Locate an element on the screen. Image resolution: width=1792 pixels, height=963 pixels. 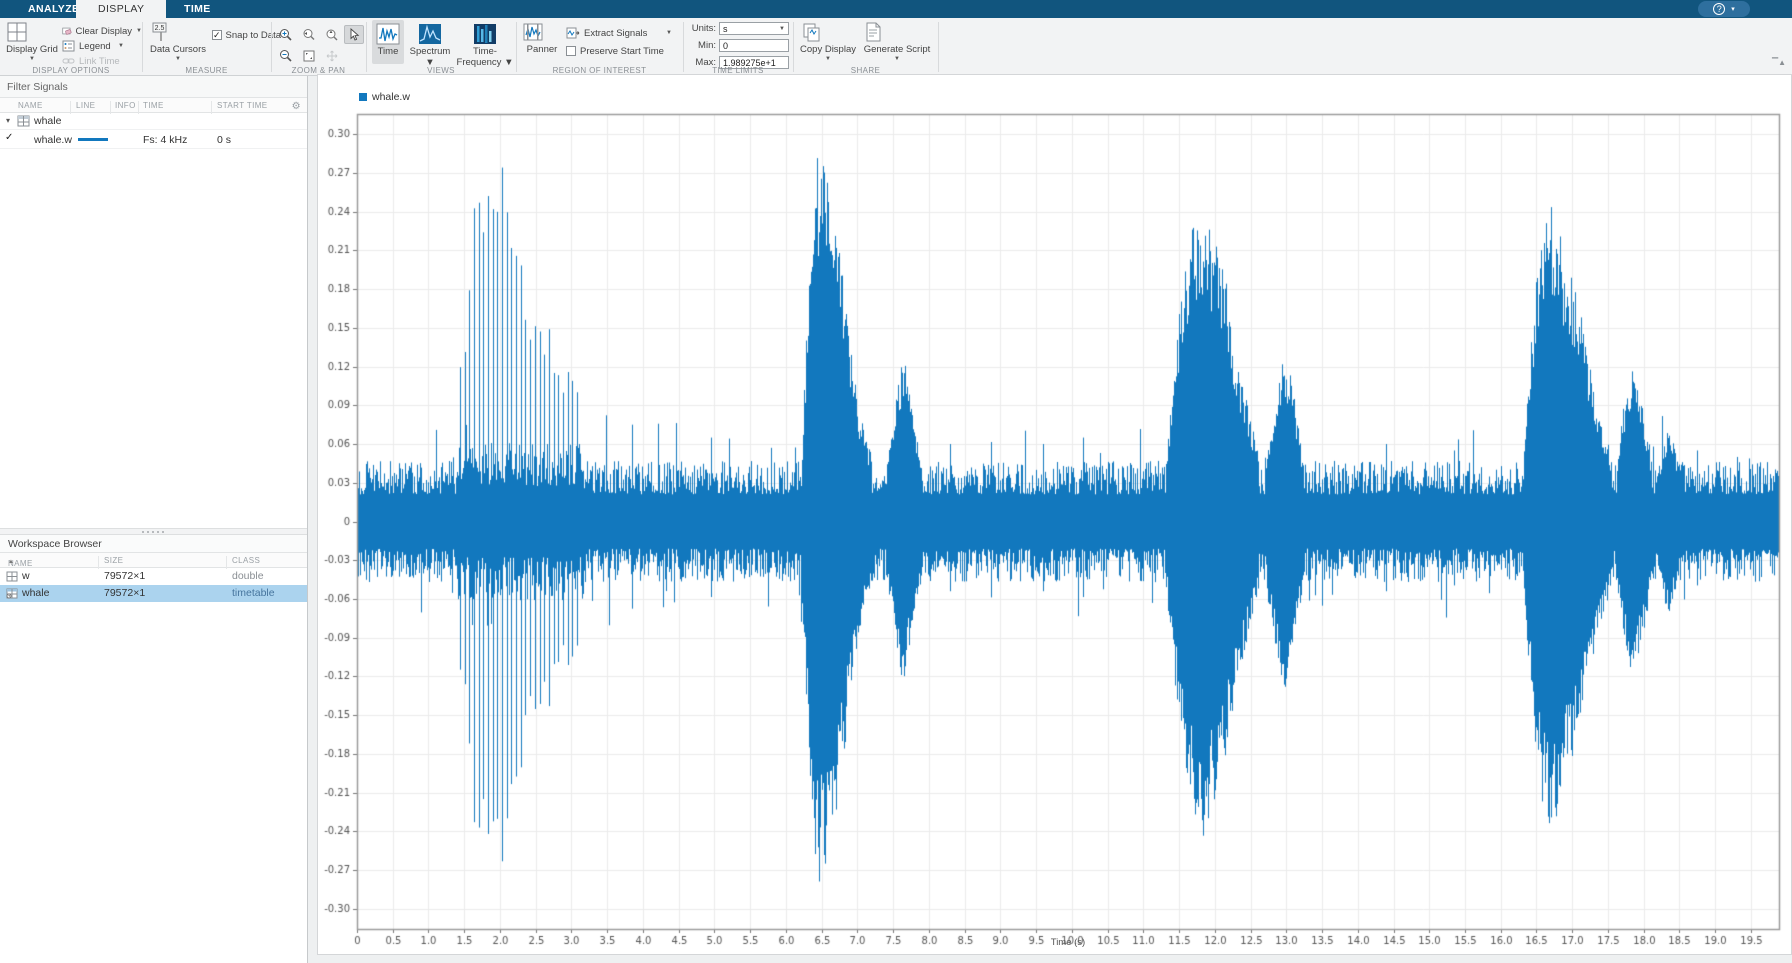
table-settings-gear-icon: ⚙ is located at coordinates (296, 106).